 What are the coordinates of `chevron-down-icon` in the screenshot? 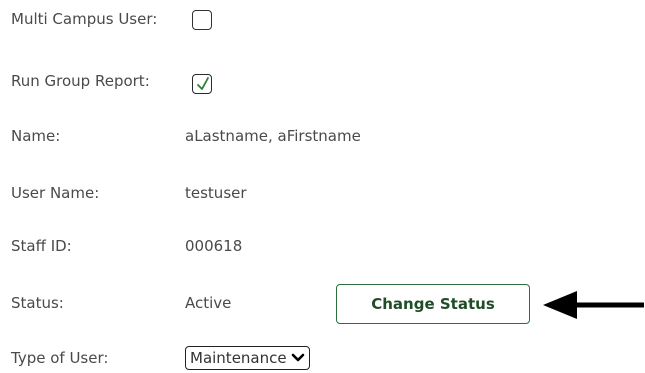 It's located at (297, 357).